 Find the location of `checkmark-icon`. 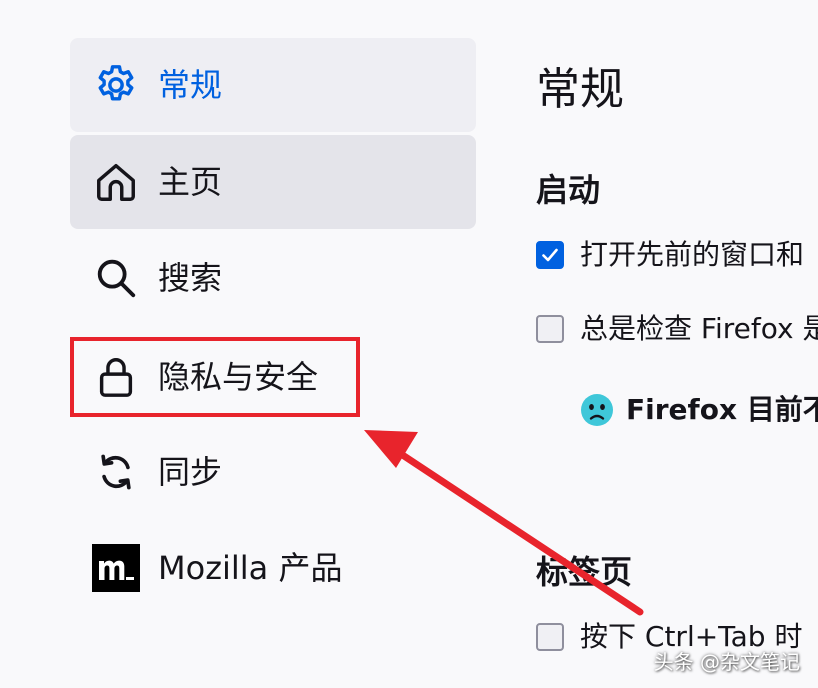

checkmark-icon is located at coordinates (550, 255).